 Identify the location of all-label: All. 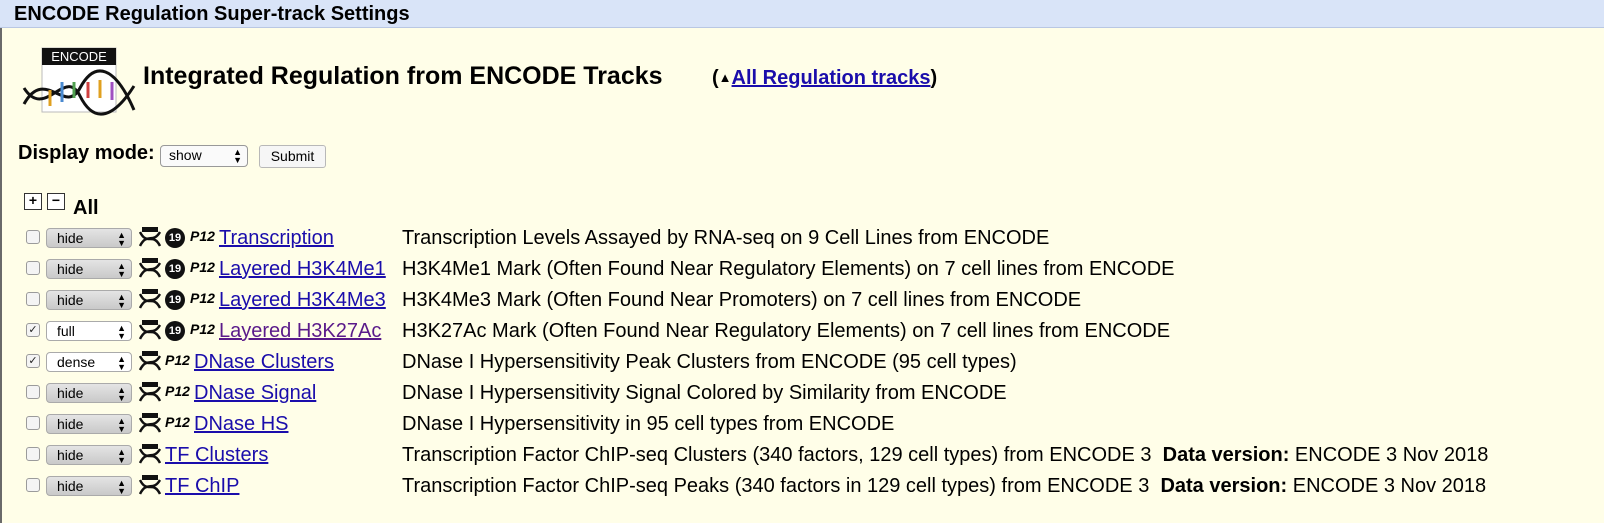
(86, 208).